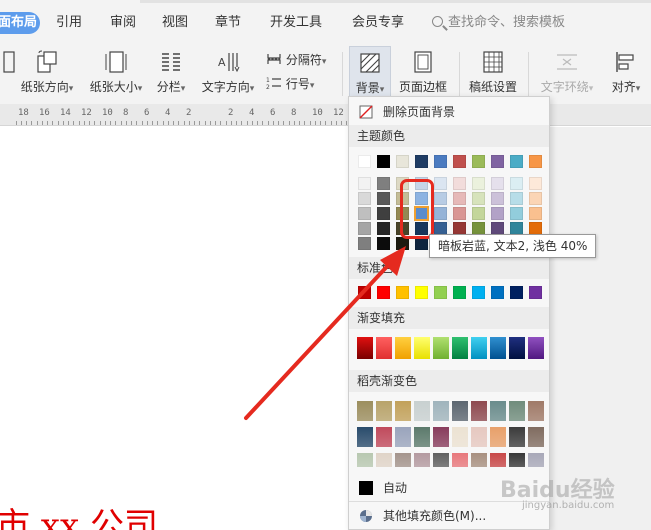  I want to click on paper-direction-button: 纸张方向▾, so click(47, 74).